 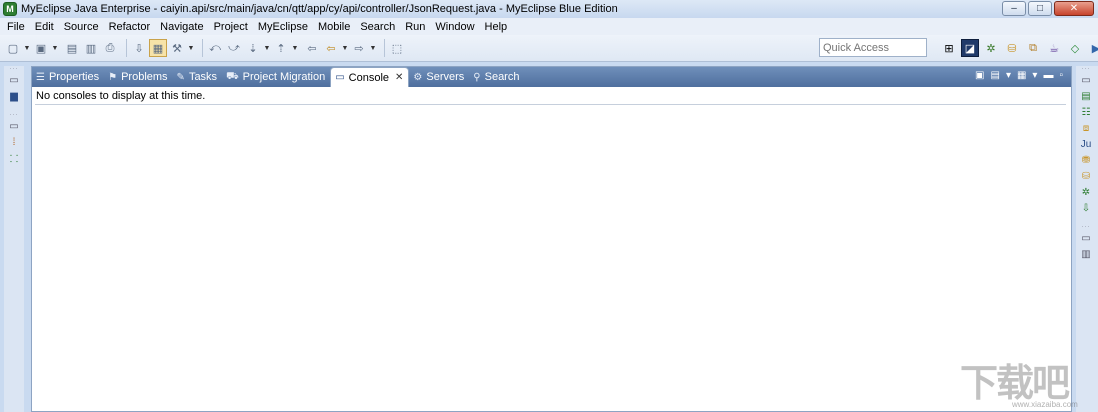 I want to click on team-perspective-icon: ⧉, so click(x=1033, y=48).